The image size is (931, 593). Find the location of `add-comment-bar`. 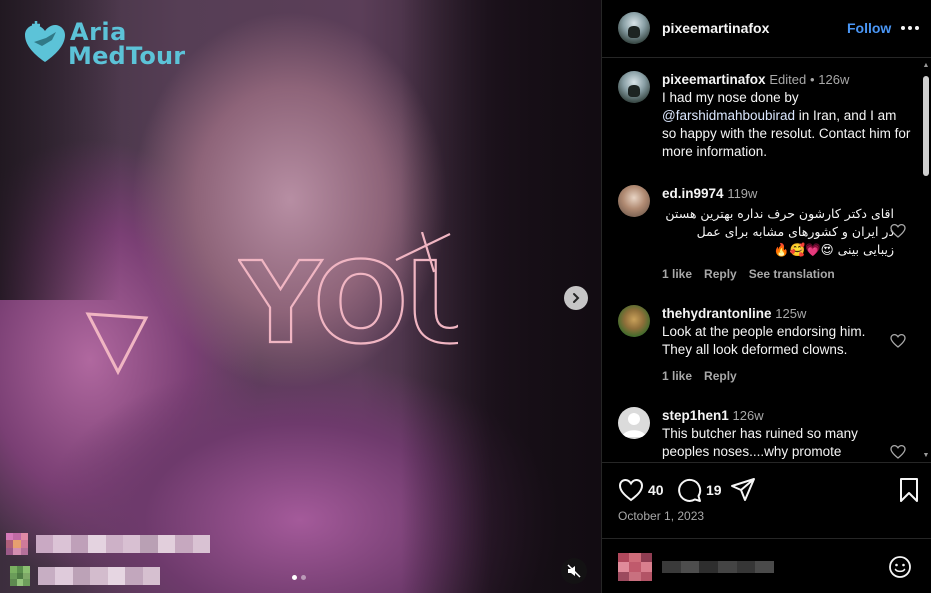

add-comment-bar is located at coordinates (766, 565).